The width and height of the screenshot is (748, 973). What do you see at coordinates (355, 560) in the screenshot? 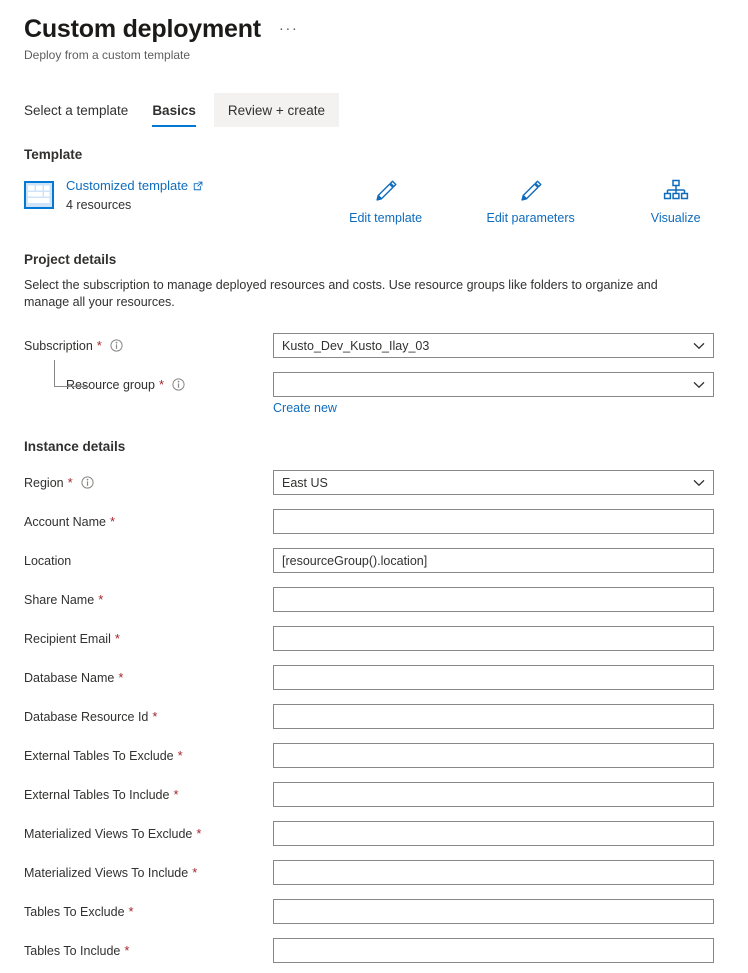
I see `location-value: [resourceGroup().location]` at bounding box center [355, 560].